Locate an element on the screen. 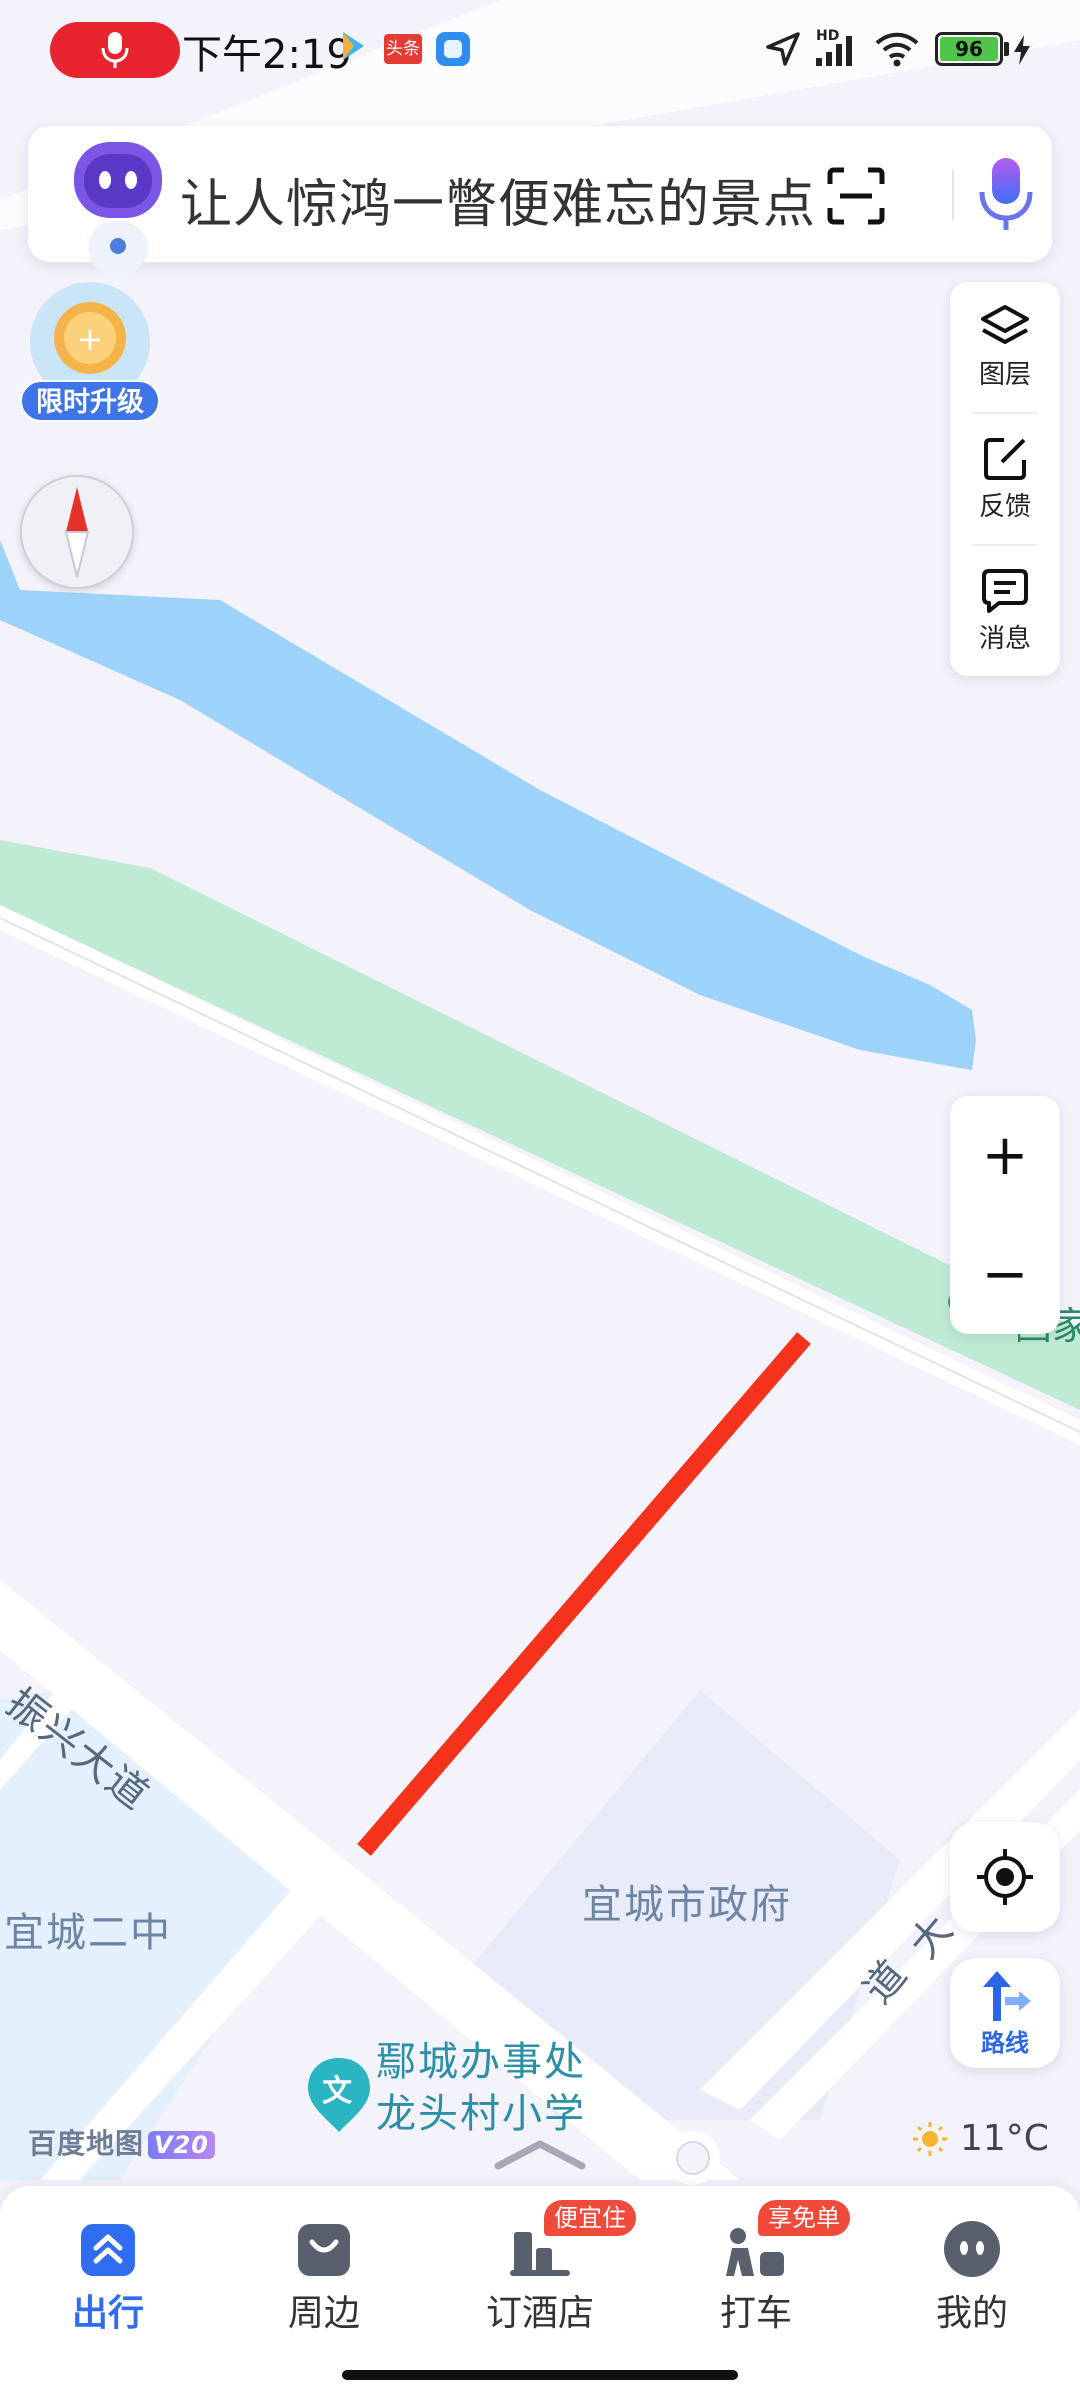 This screenshot has height=2400, width=1080. zoom-in-button: + is located at coordinates (1005, 1155).